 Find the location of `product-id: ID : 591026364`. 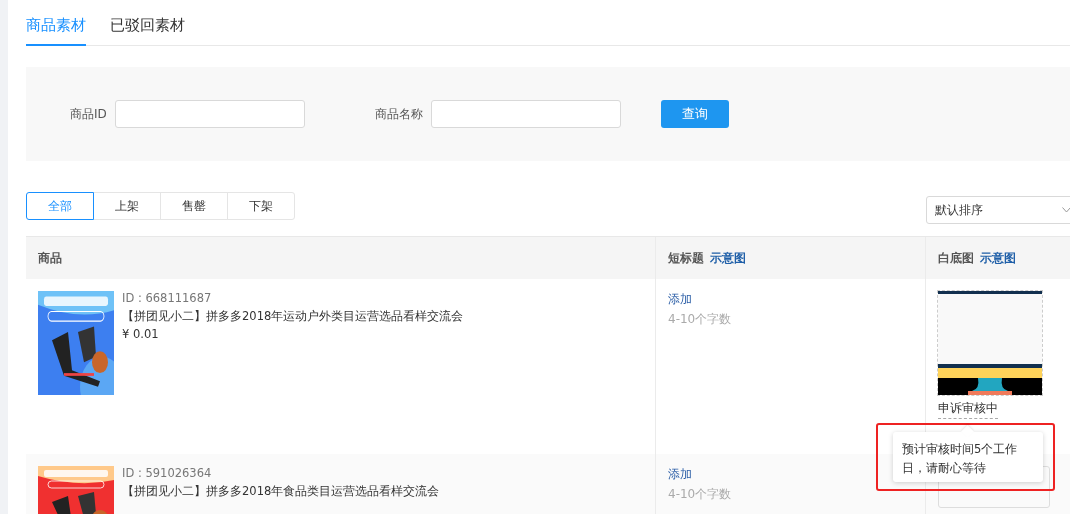

product-id: ID : 591026364 is located at coordinates (167, 473).